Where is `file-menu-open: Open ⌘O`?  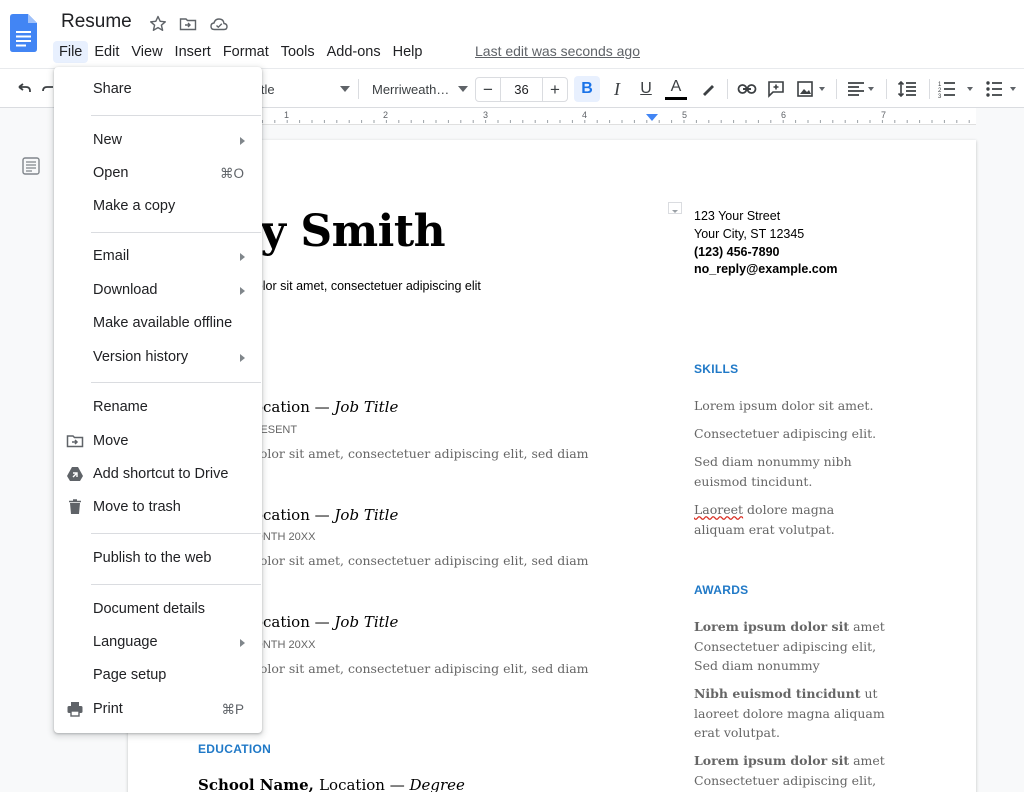
file-menu-open: Open ⌘O is located at coordinates (158, 173).